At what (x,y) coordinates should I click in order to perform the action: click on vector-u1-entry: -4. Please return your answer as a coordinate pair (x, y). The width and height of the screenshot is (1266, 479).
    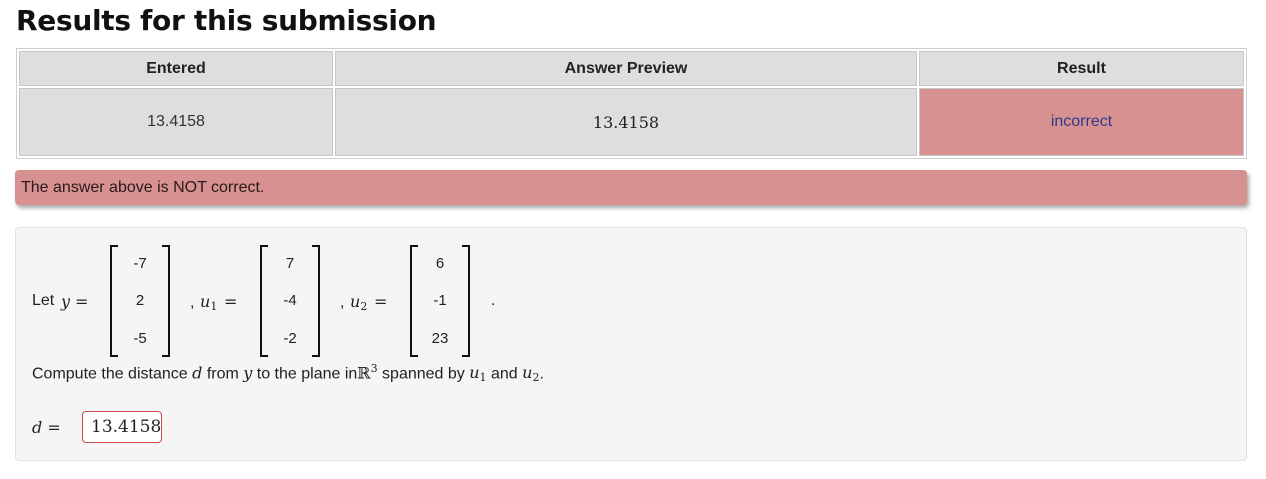
    Looking at the image, I should click on (290, 300).